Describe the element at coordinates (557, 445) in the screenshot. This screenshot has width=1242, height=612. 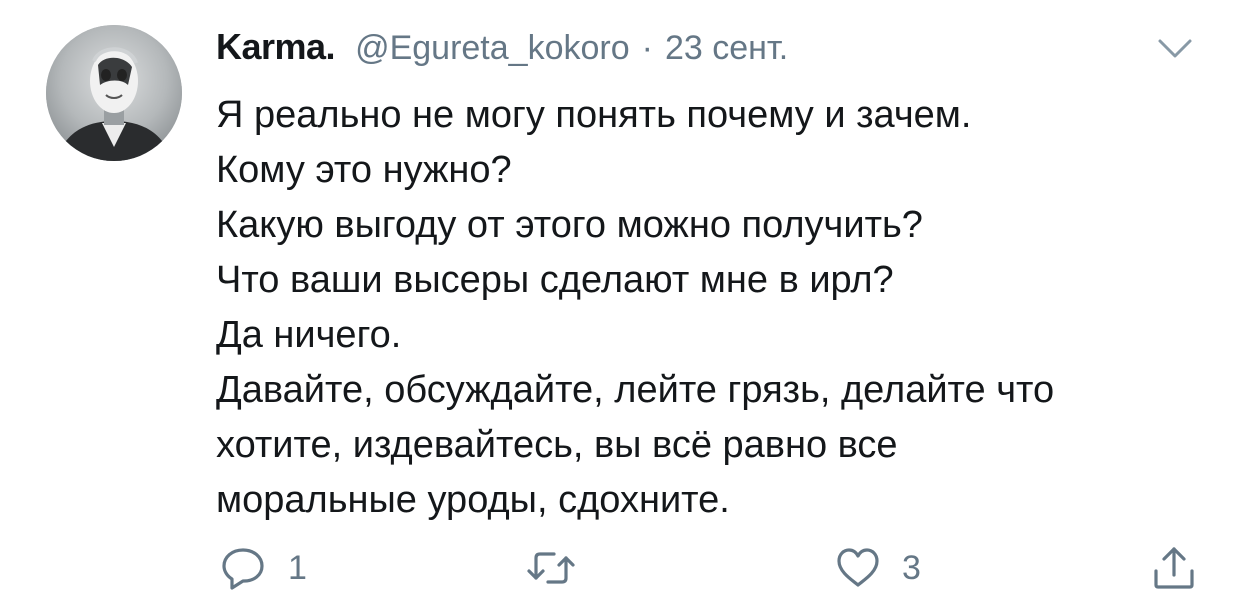
I see `tweet-line: хотите, издевайтесь, вы всё равно все` at that location.